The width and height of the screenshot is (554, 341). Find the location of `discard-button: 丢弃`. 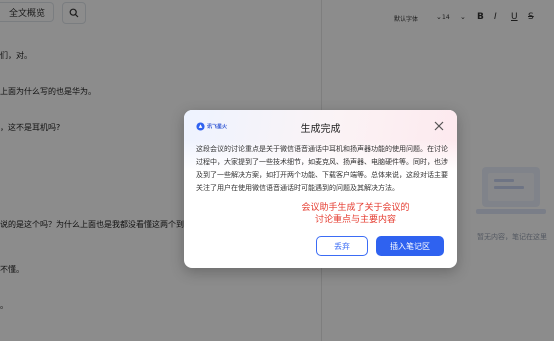

discard-button: 丢弃 is located at coordinates (342, 246).